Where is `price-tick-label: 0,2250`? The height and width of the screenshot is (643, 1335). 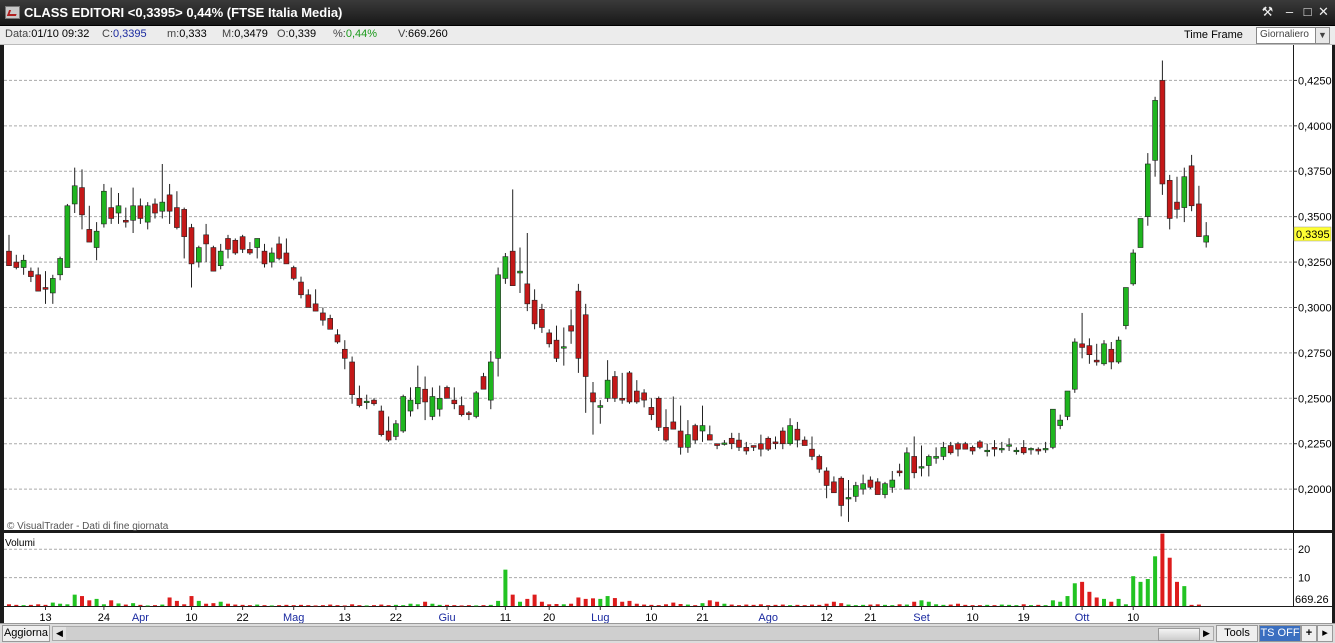 price-tick-label: 0,2250 is located at coordinates (1315, 445).